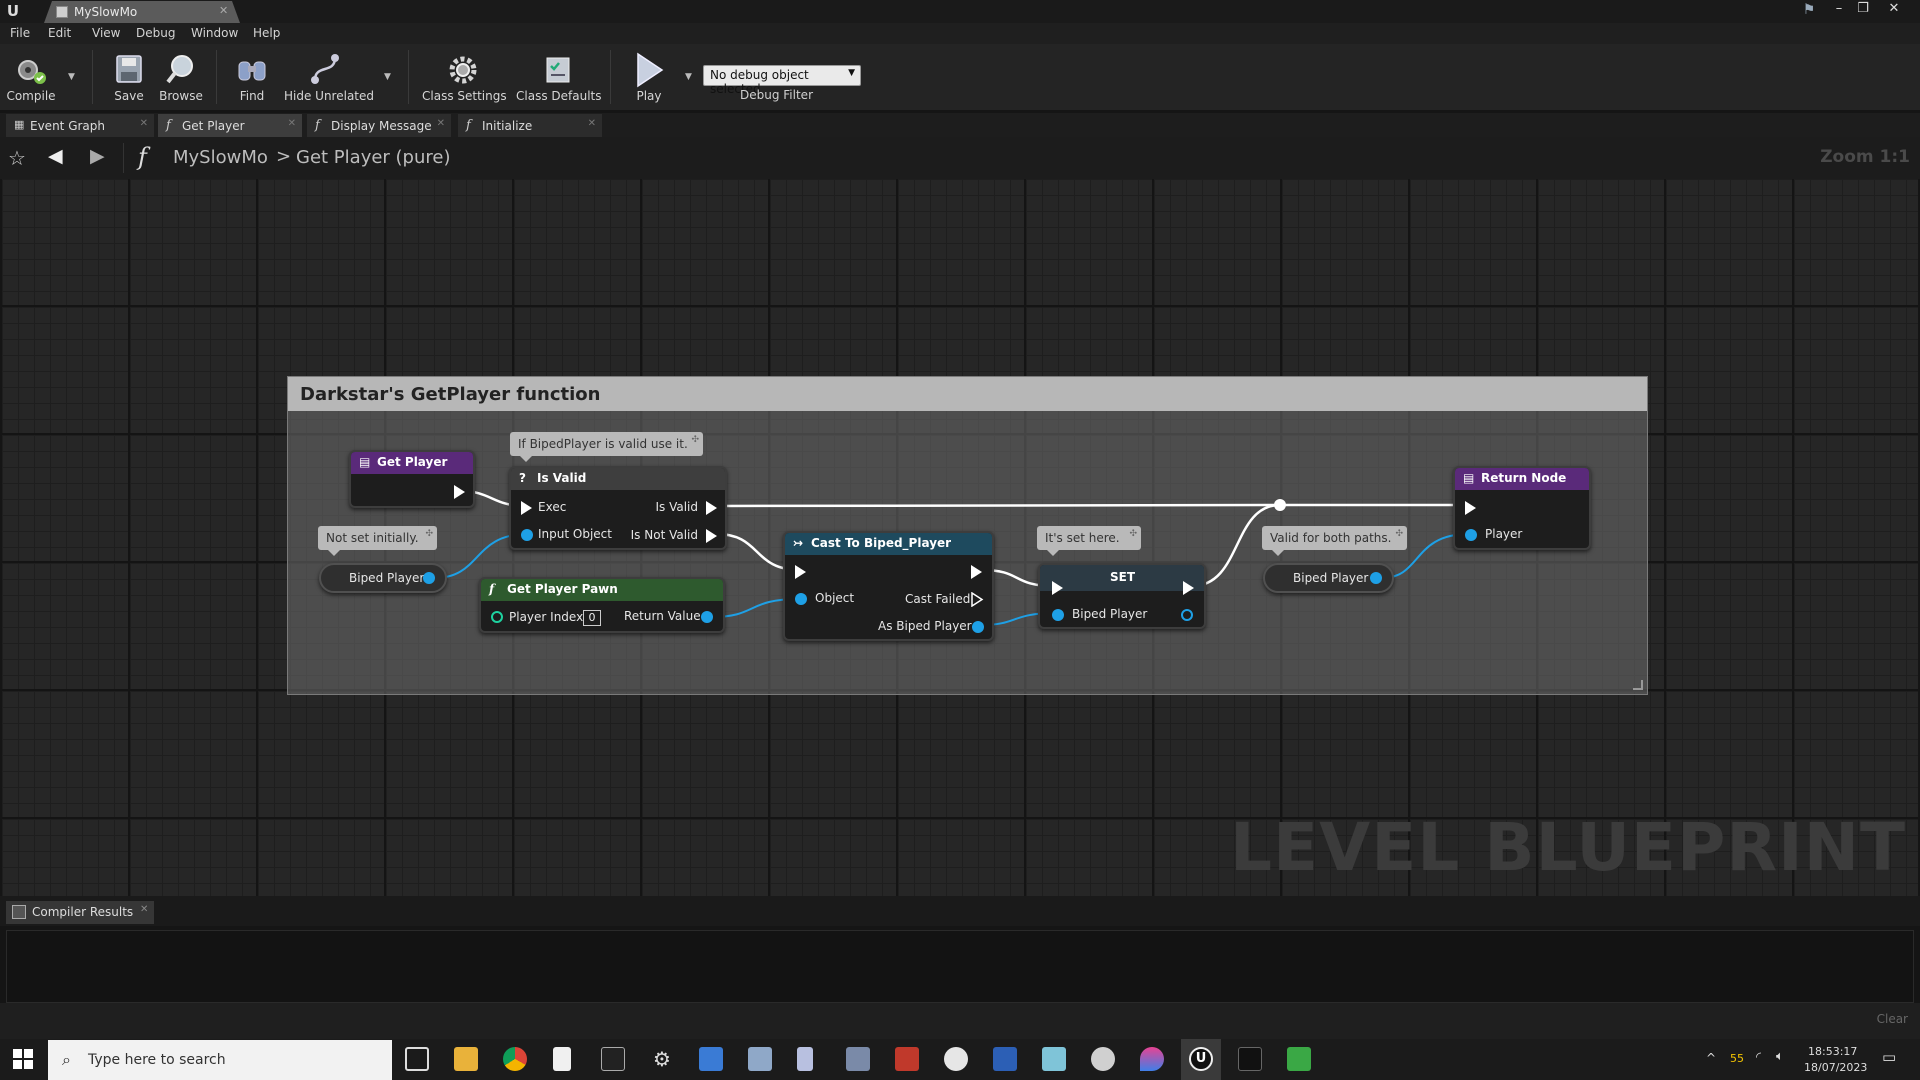 The image size is (1920, 1080). I want to click on notification-icon: ▭, so click(1889, 1057).